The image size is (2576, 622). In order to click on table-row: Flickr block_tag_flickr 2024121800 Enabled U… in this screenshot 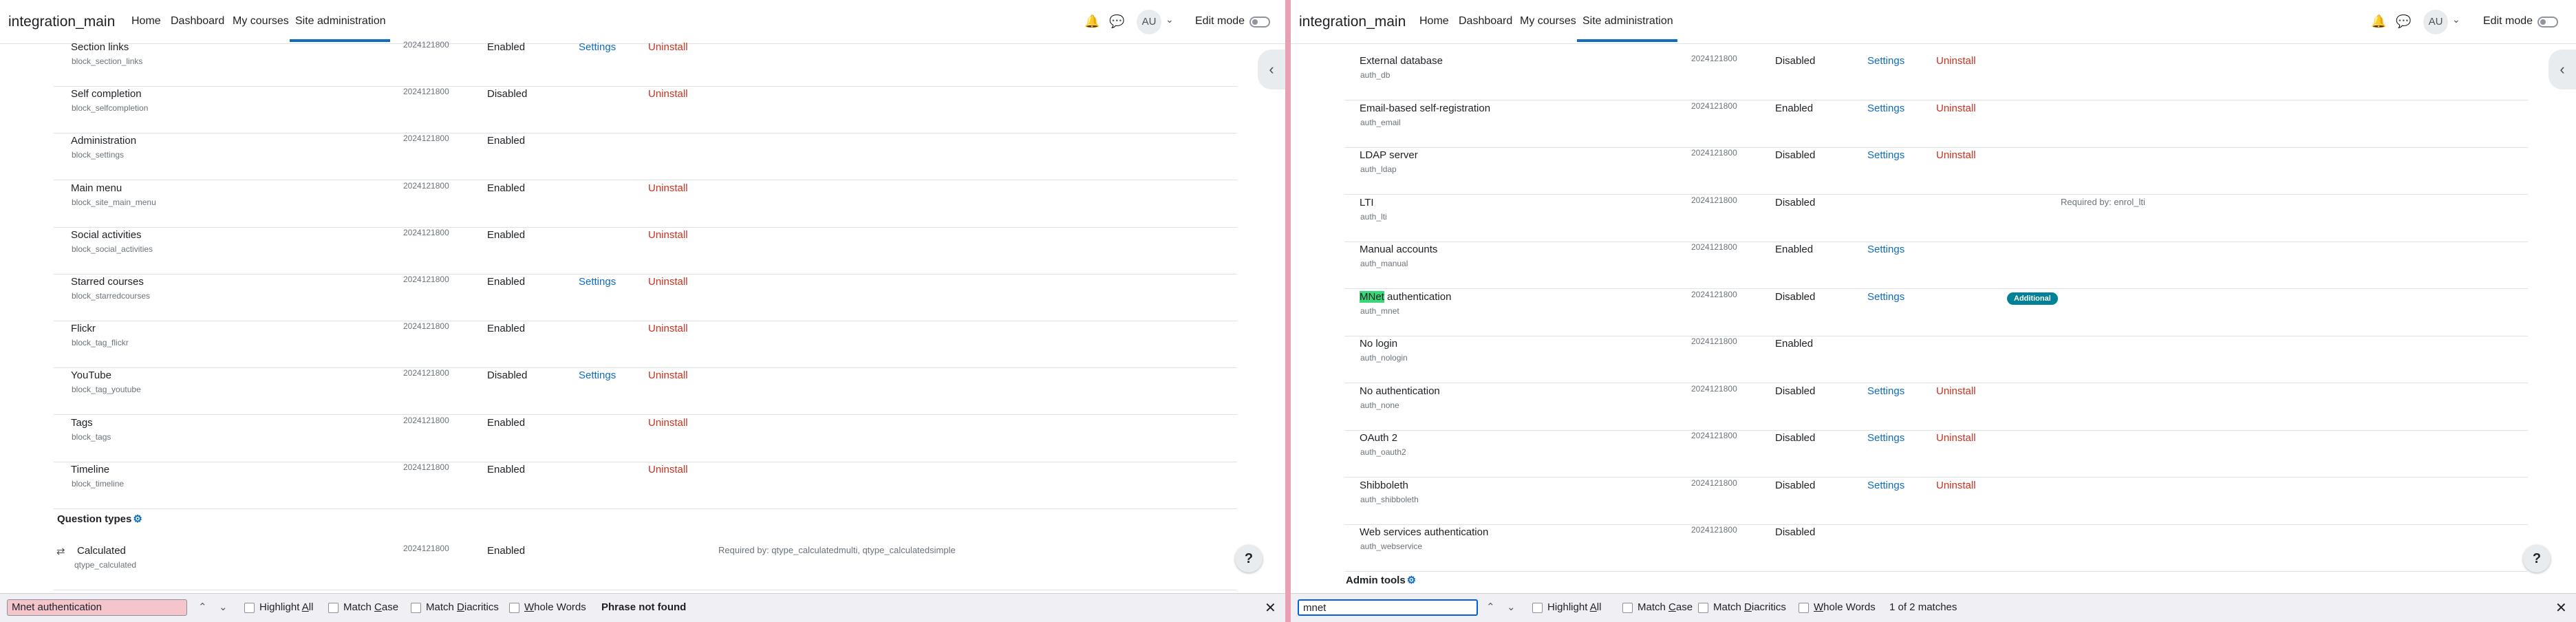, I will do `click(645, 345)`.